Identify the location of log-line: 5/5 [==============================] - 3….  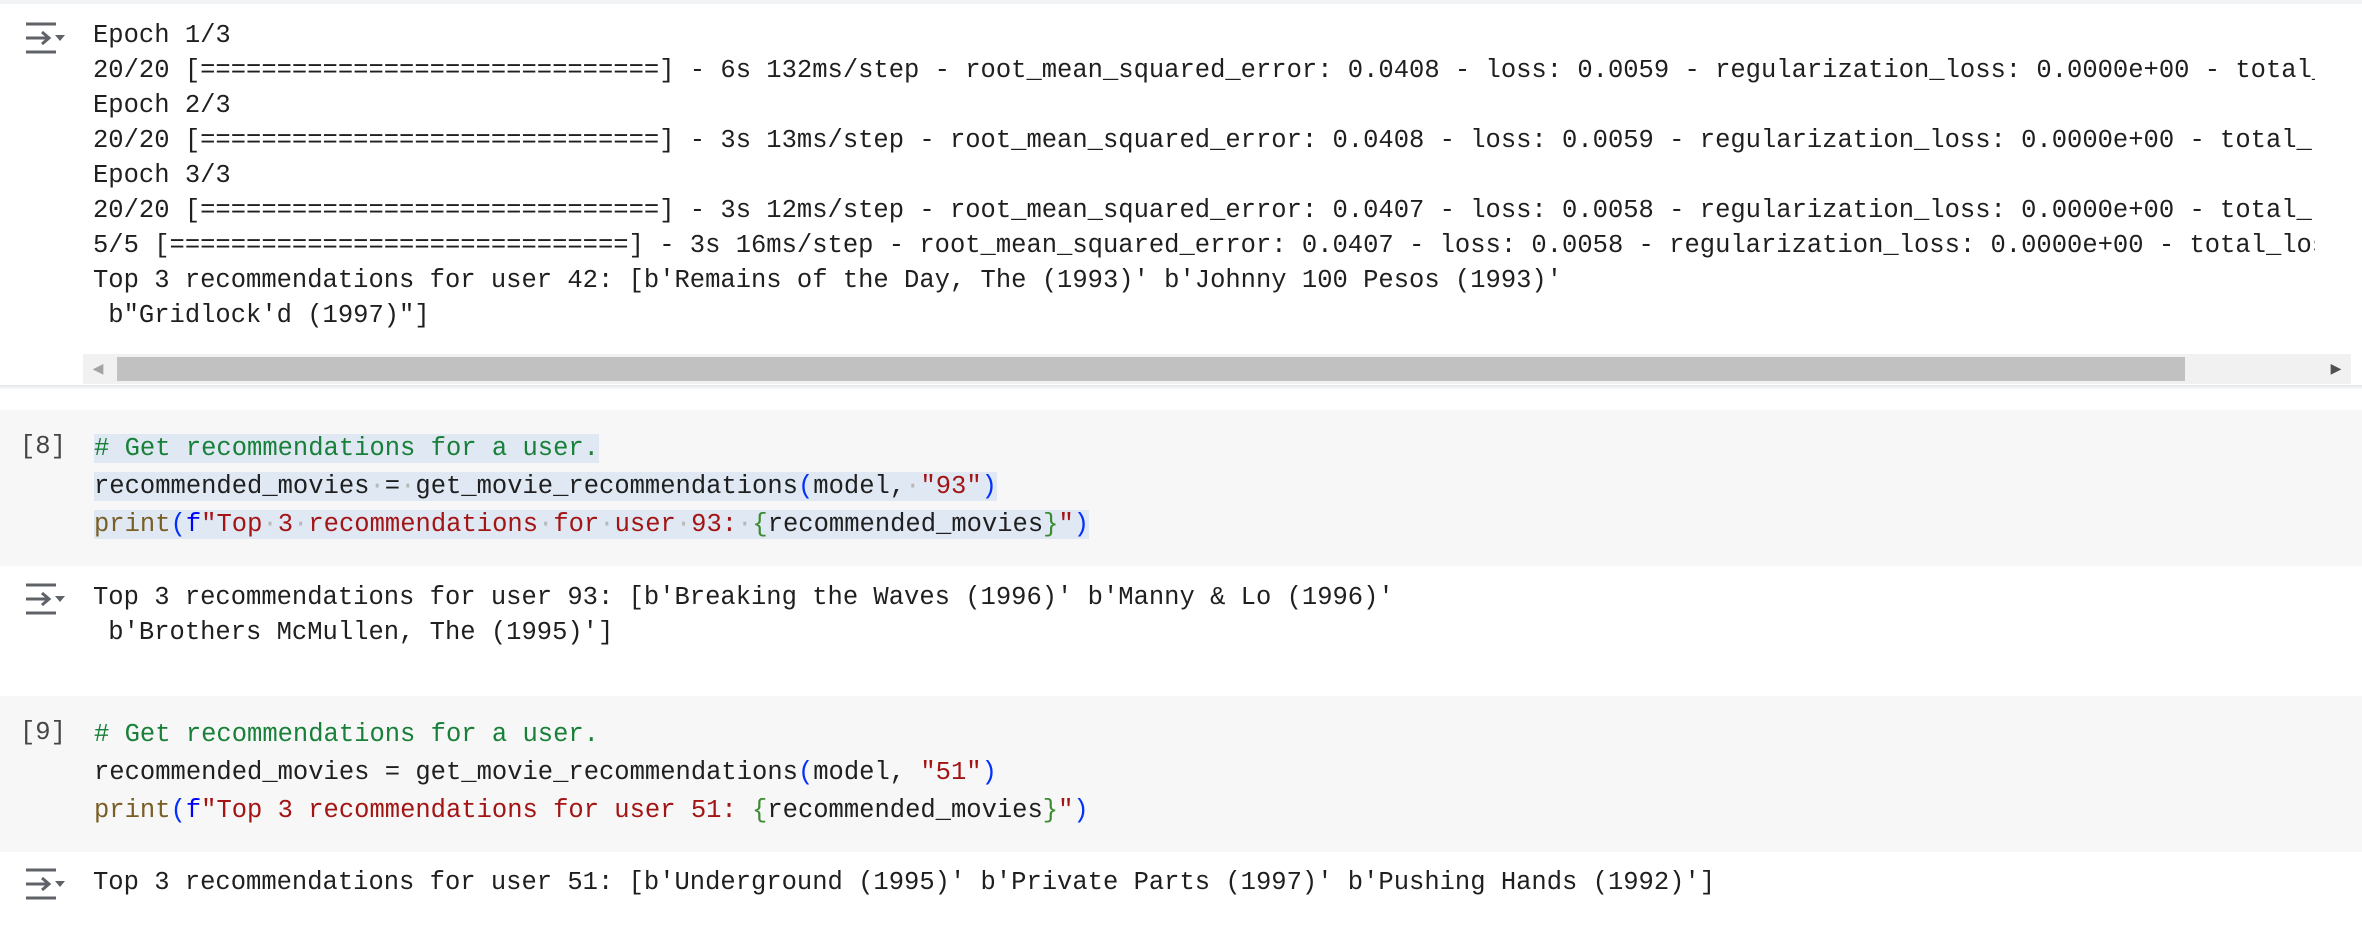
(1204, 245).